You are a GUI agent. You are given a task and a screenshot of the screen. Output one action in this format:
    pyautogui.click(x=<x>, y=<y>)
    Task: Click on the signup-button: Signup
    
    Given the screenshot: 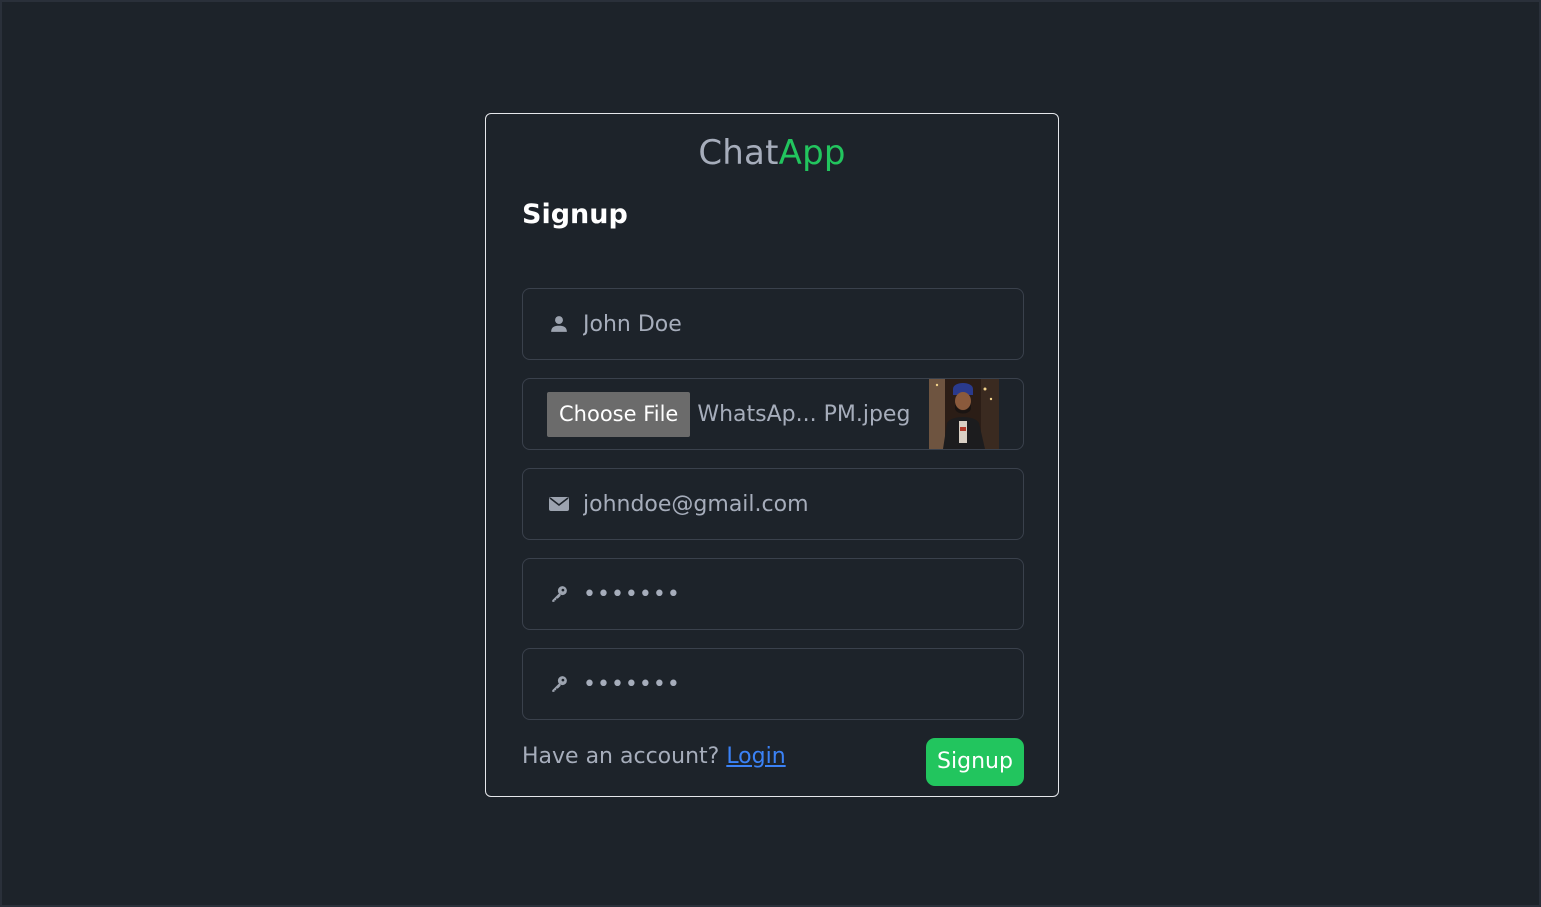 What is the action you would take?
    pyautogui.click(x=975, y=762)
    